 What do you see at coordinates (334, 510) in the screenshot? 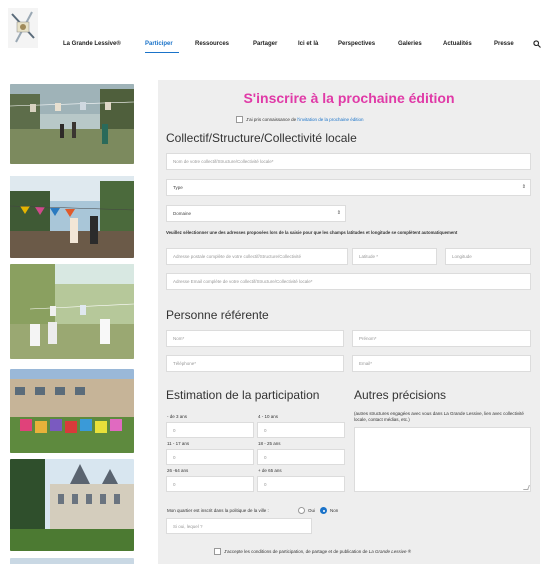
I see `quartier-non-label: Non` at bounding box center [334, 510].